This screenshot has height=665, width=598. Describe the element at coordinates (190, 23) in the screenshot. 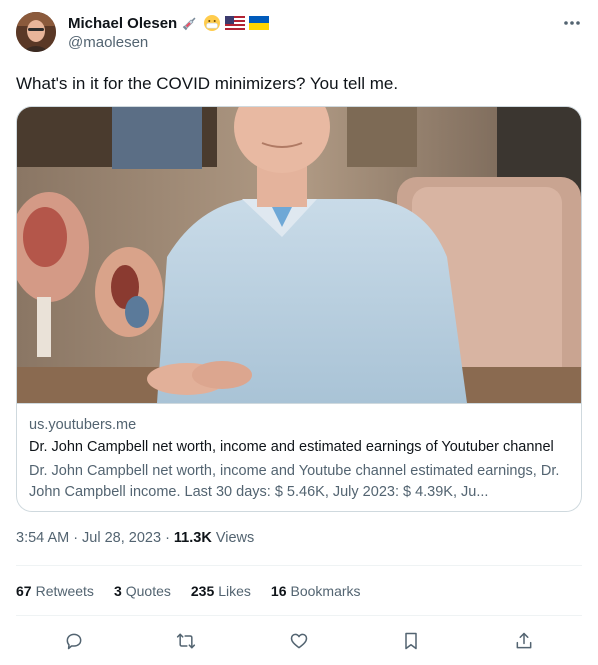

I see `syringe-icon` at that location.